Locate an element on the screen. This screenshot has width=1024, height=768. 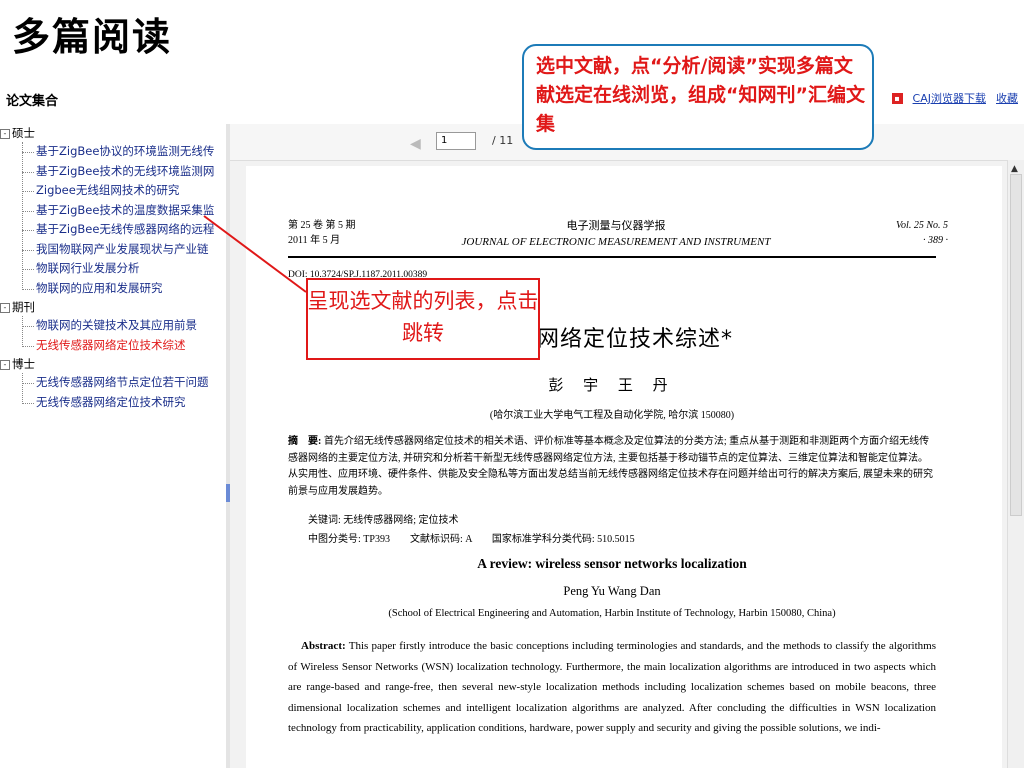
tree-item: 无线传感器网络定位技术研究 is located at coordinates (113, 403).